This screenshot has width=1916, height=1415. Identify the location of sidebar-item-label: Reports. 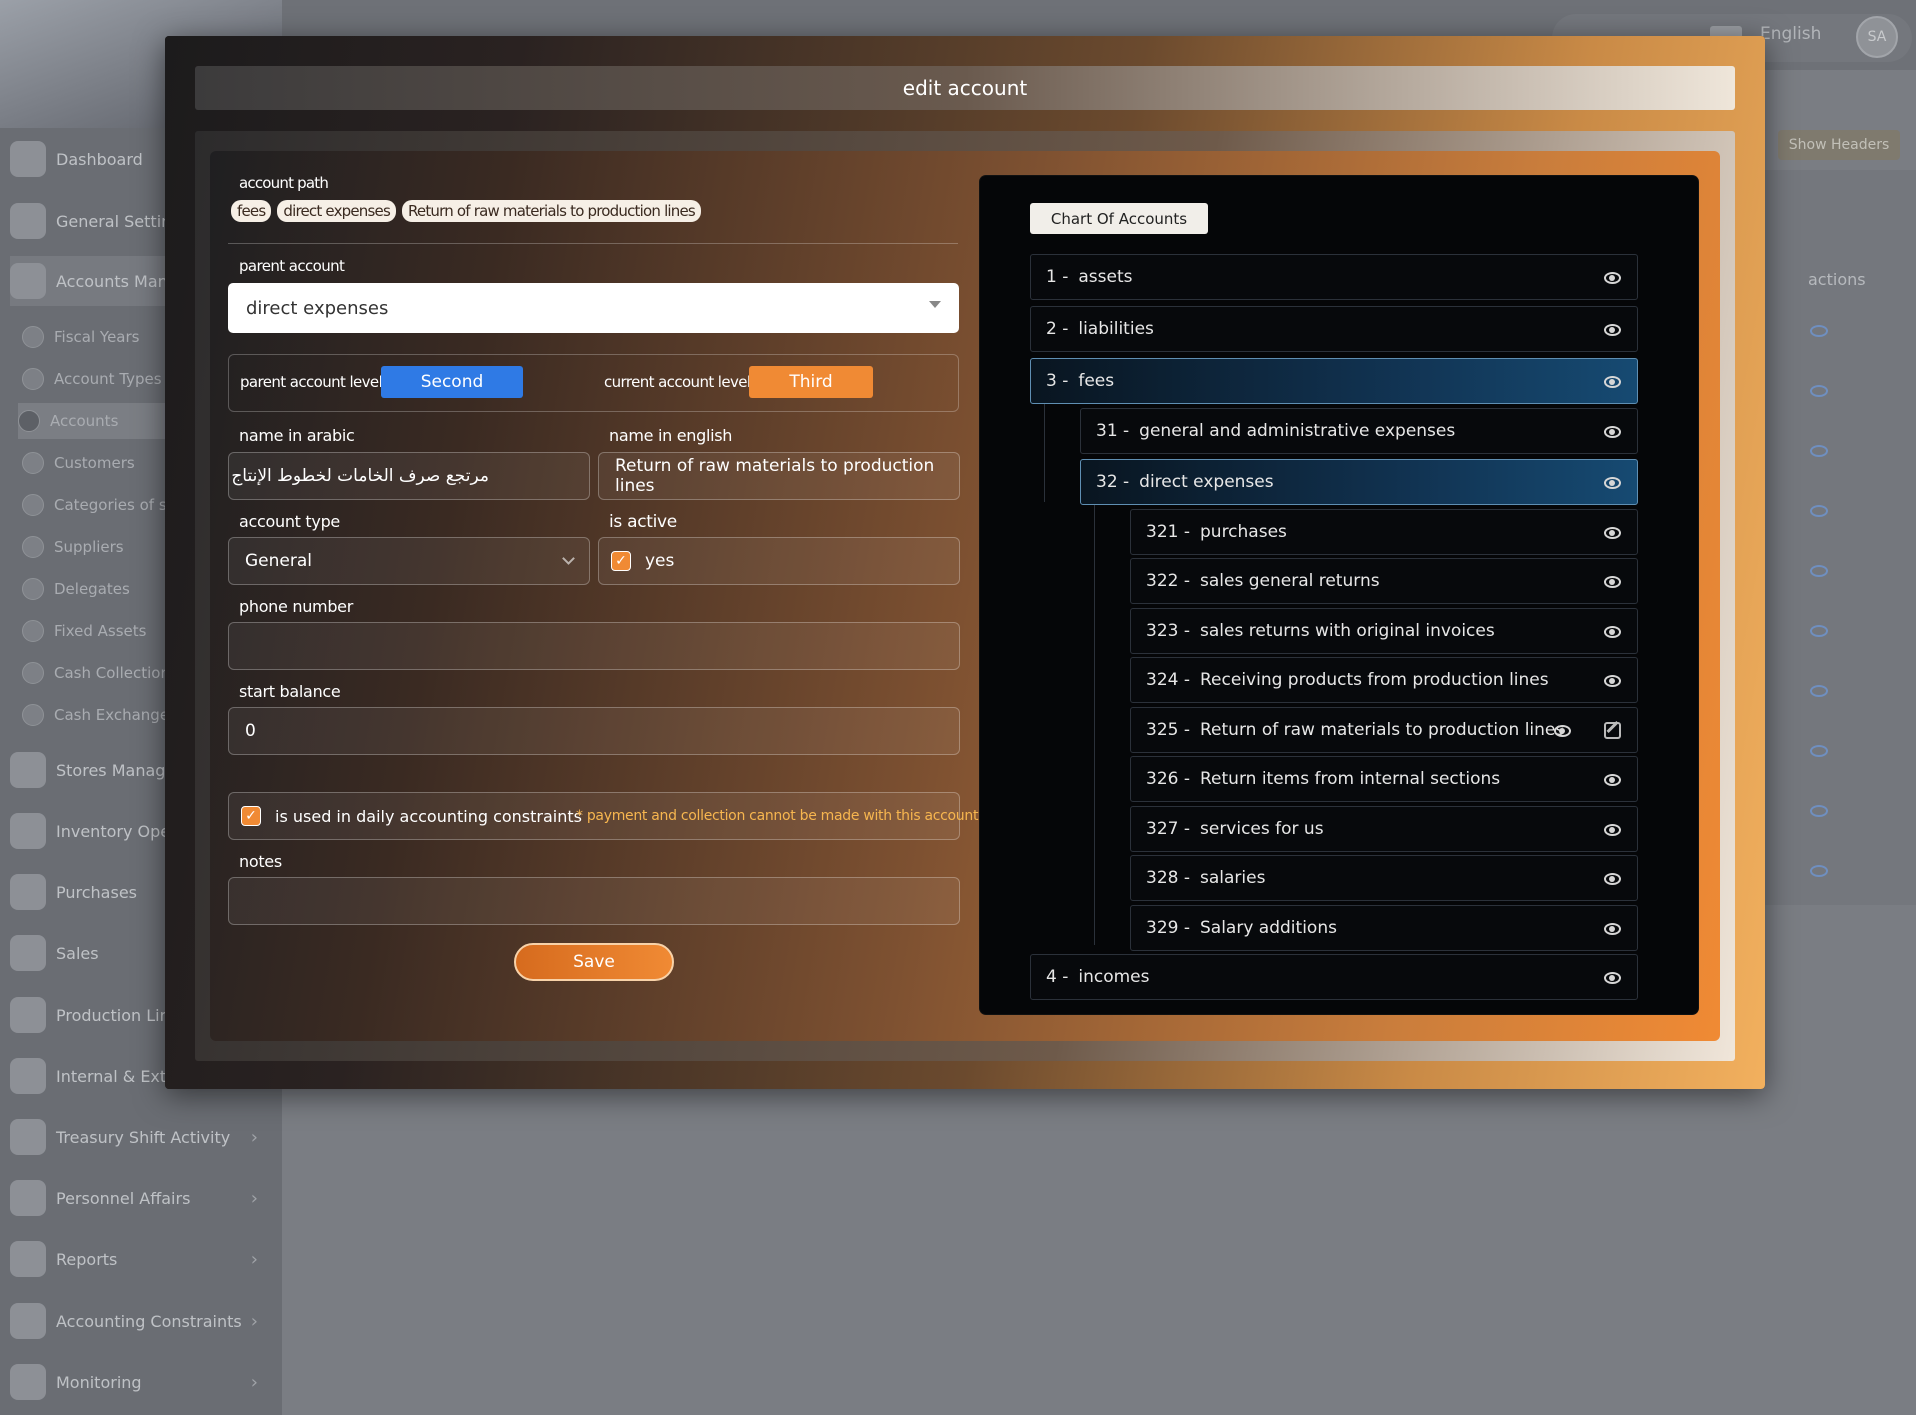
(87, 1259).